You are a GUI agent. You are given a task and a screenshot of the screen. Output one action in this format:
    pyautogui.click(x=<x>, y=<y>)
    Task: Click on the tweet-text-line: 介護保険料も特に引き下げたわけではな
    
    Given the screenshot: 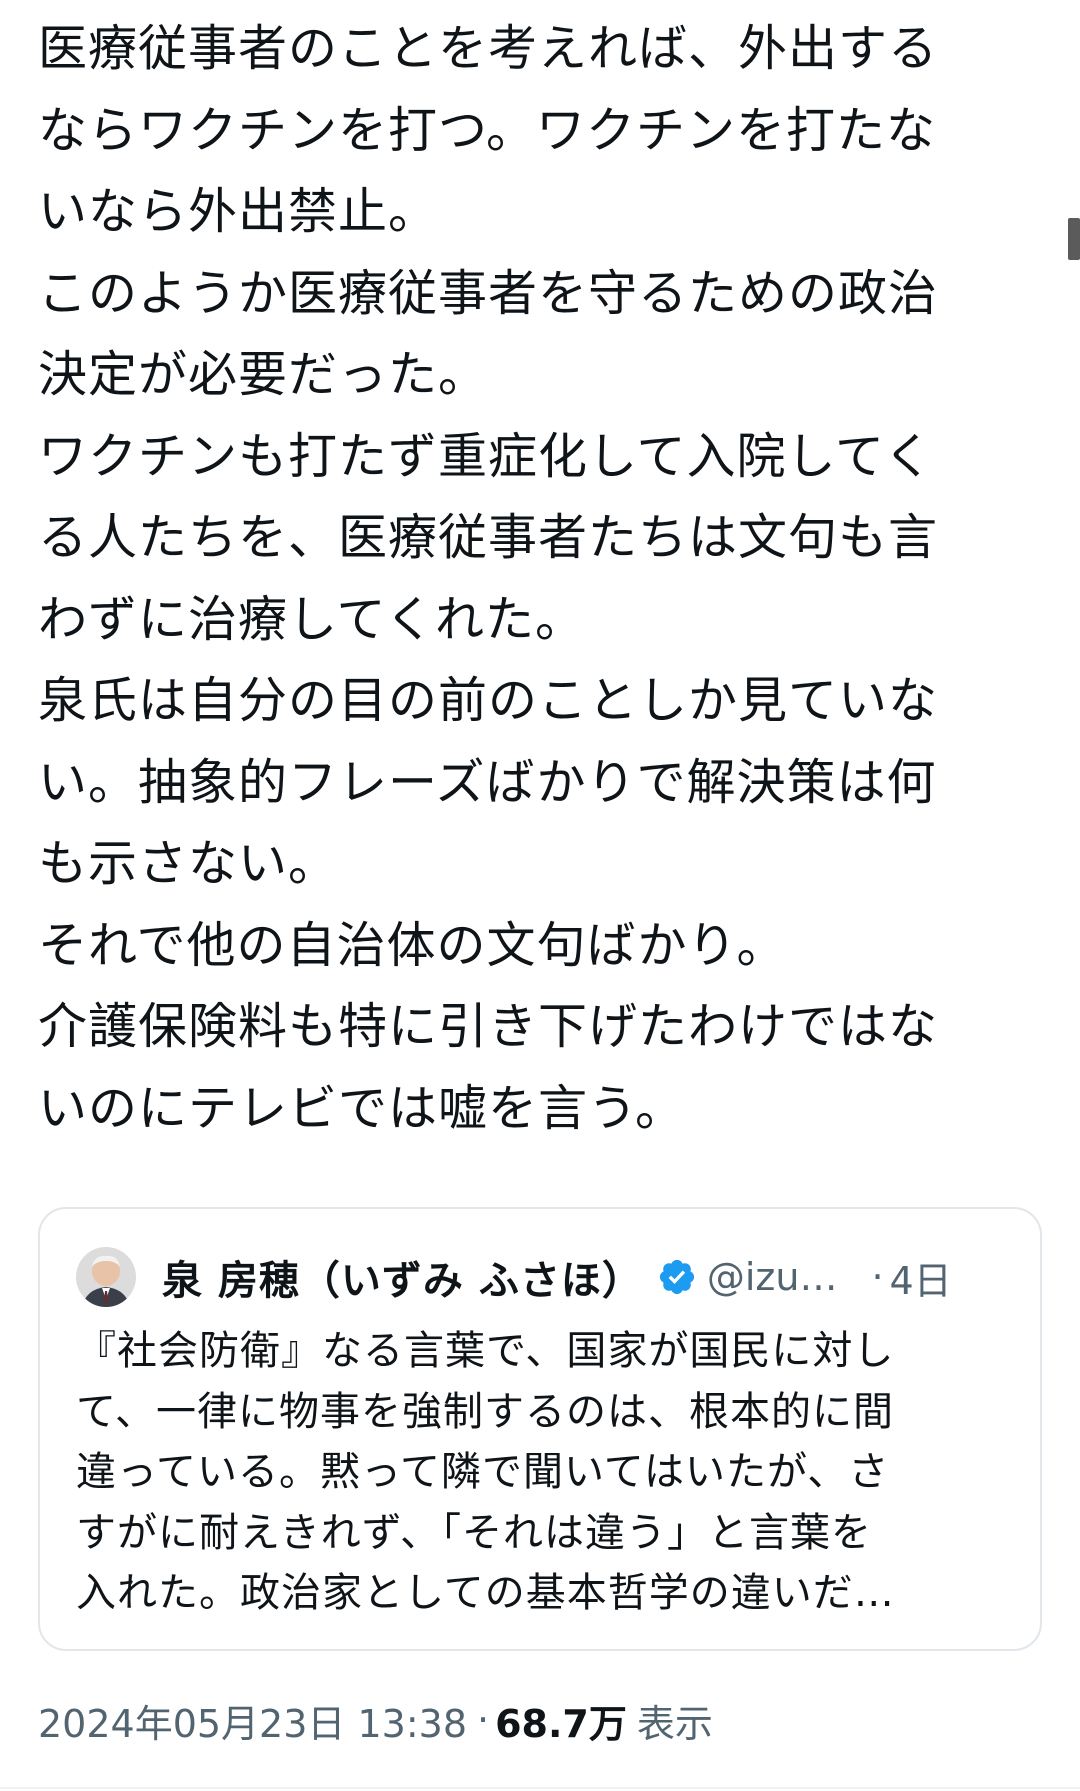 What is the action you would take?
    pyautogui.click(x=488, y=1026)
    